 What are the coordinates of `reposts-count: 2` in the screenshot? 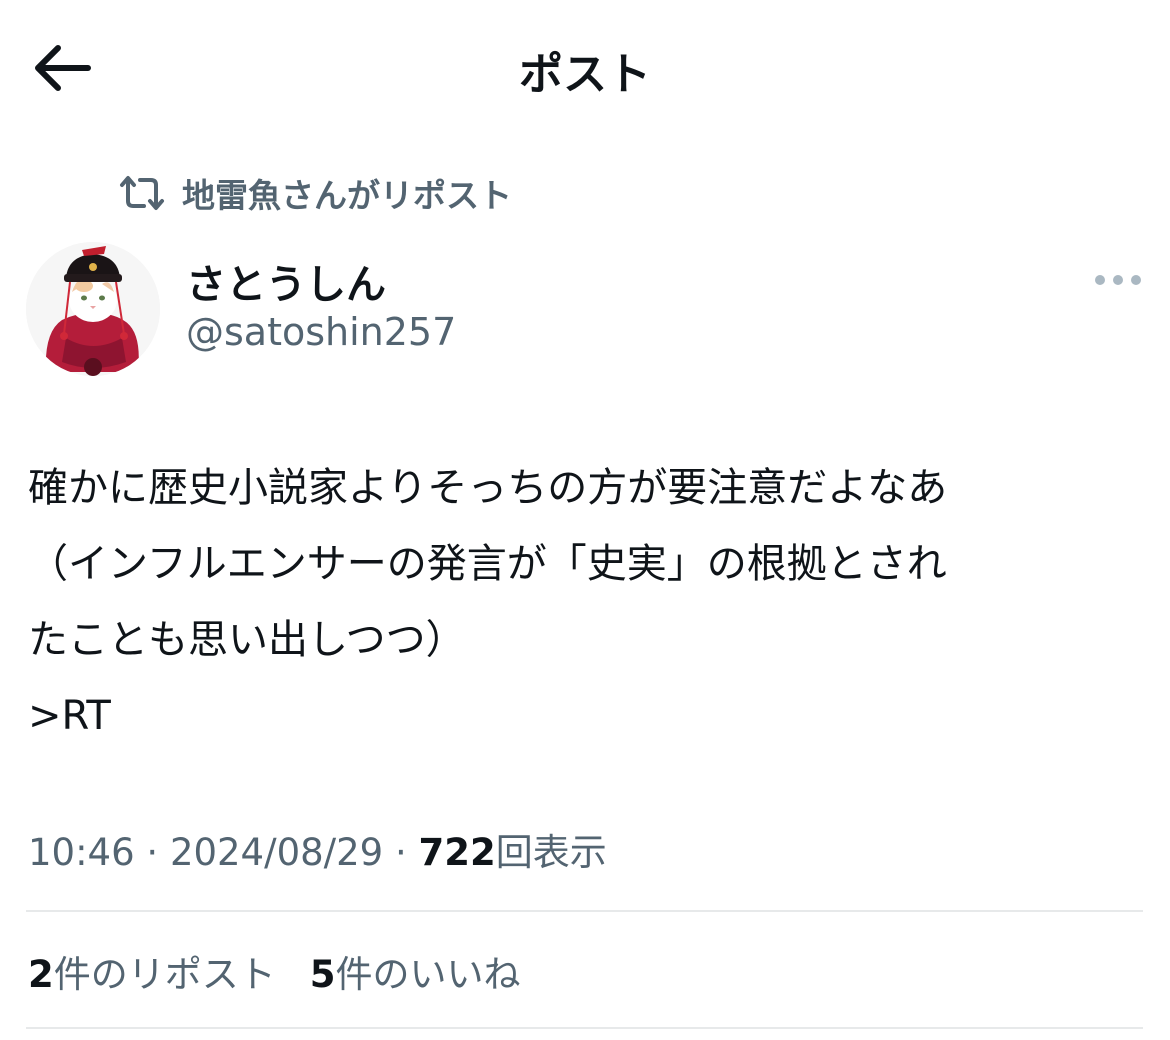 It's located at (41, 974).